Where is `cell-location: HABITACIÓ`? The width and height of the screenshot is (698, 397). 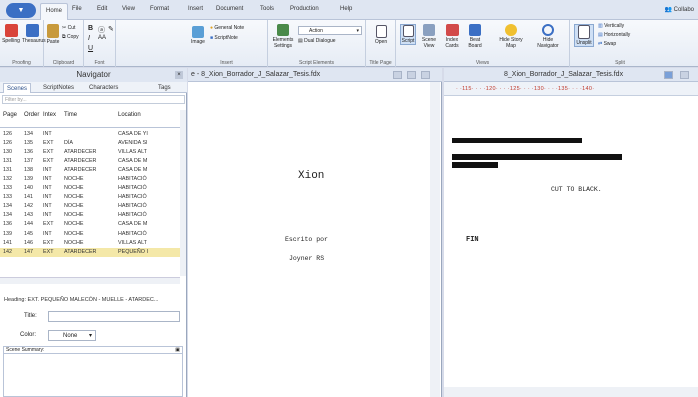
cell-location: HABITACIÓ is located at coordinates (132, 197).